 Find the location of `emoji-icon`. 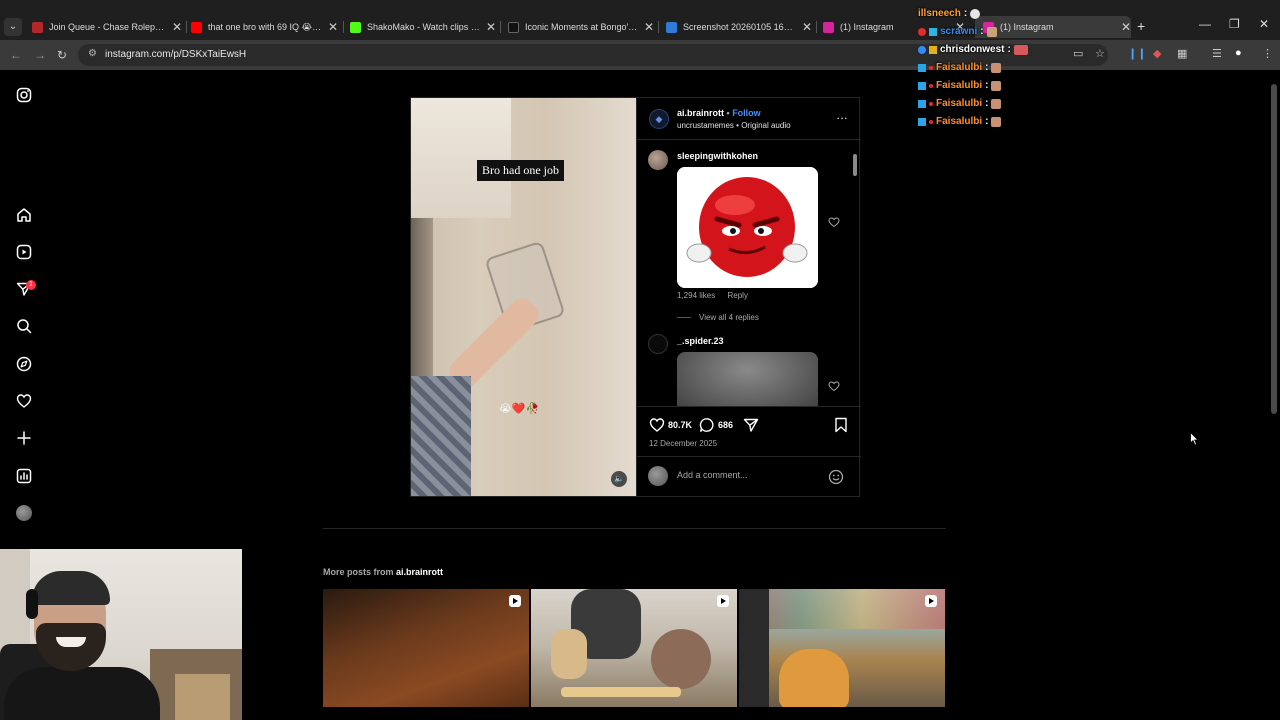

emoji-icon is located at coordinates (836, 477).